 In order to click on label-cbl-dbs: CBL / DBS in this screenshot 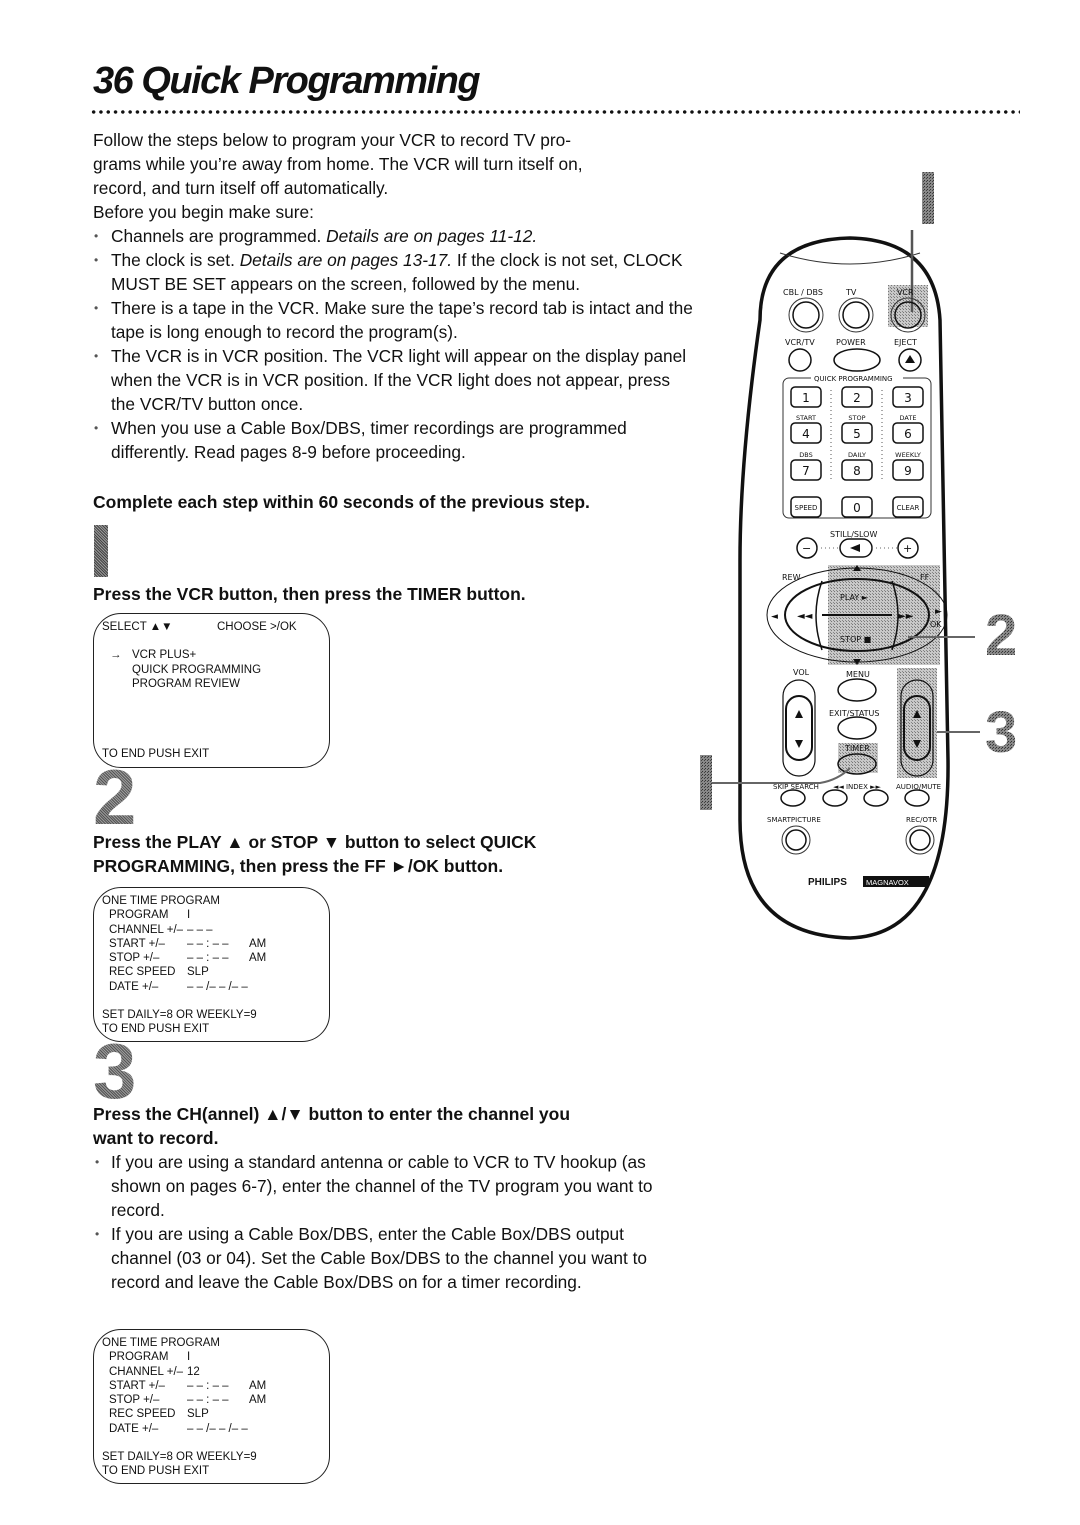, I will do `click(803, 292)`.